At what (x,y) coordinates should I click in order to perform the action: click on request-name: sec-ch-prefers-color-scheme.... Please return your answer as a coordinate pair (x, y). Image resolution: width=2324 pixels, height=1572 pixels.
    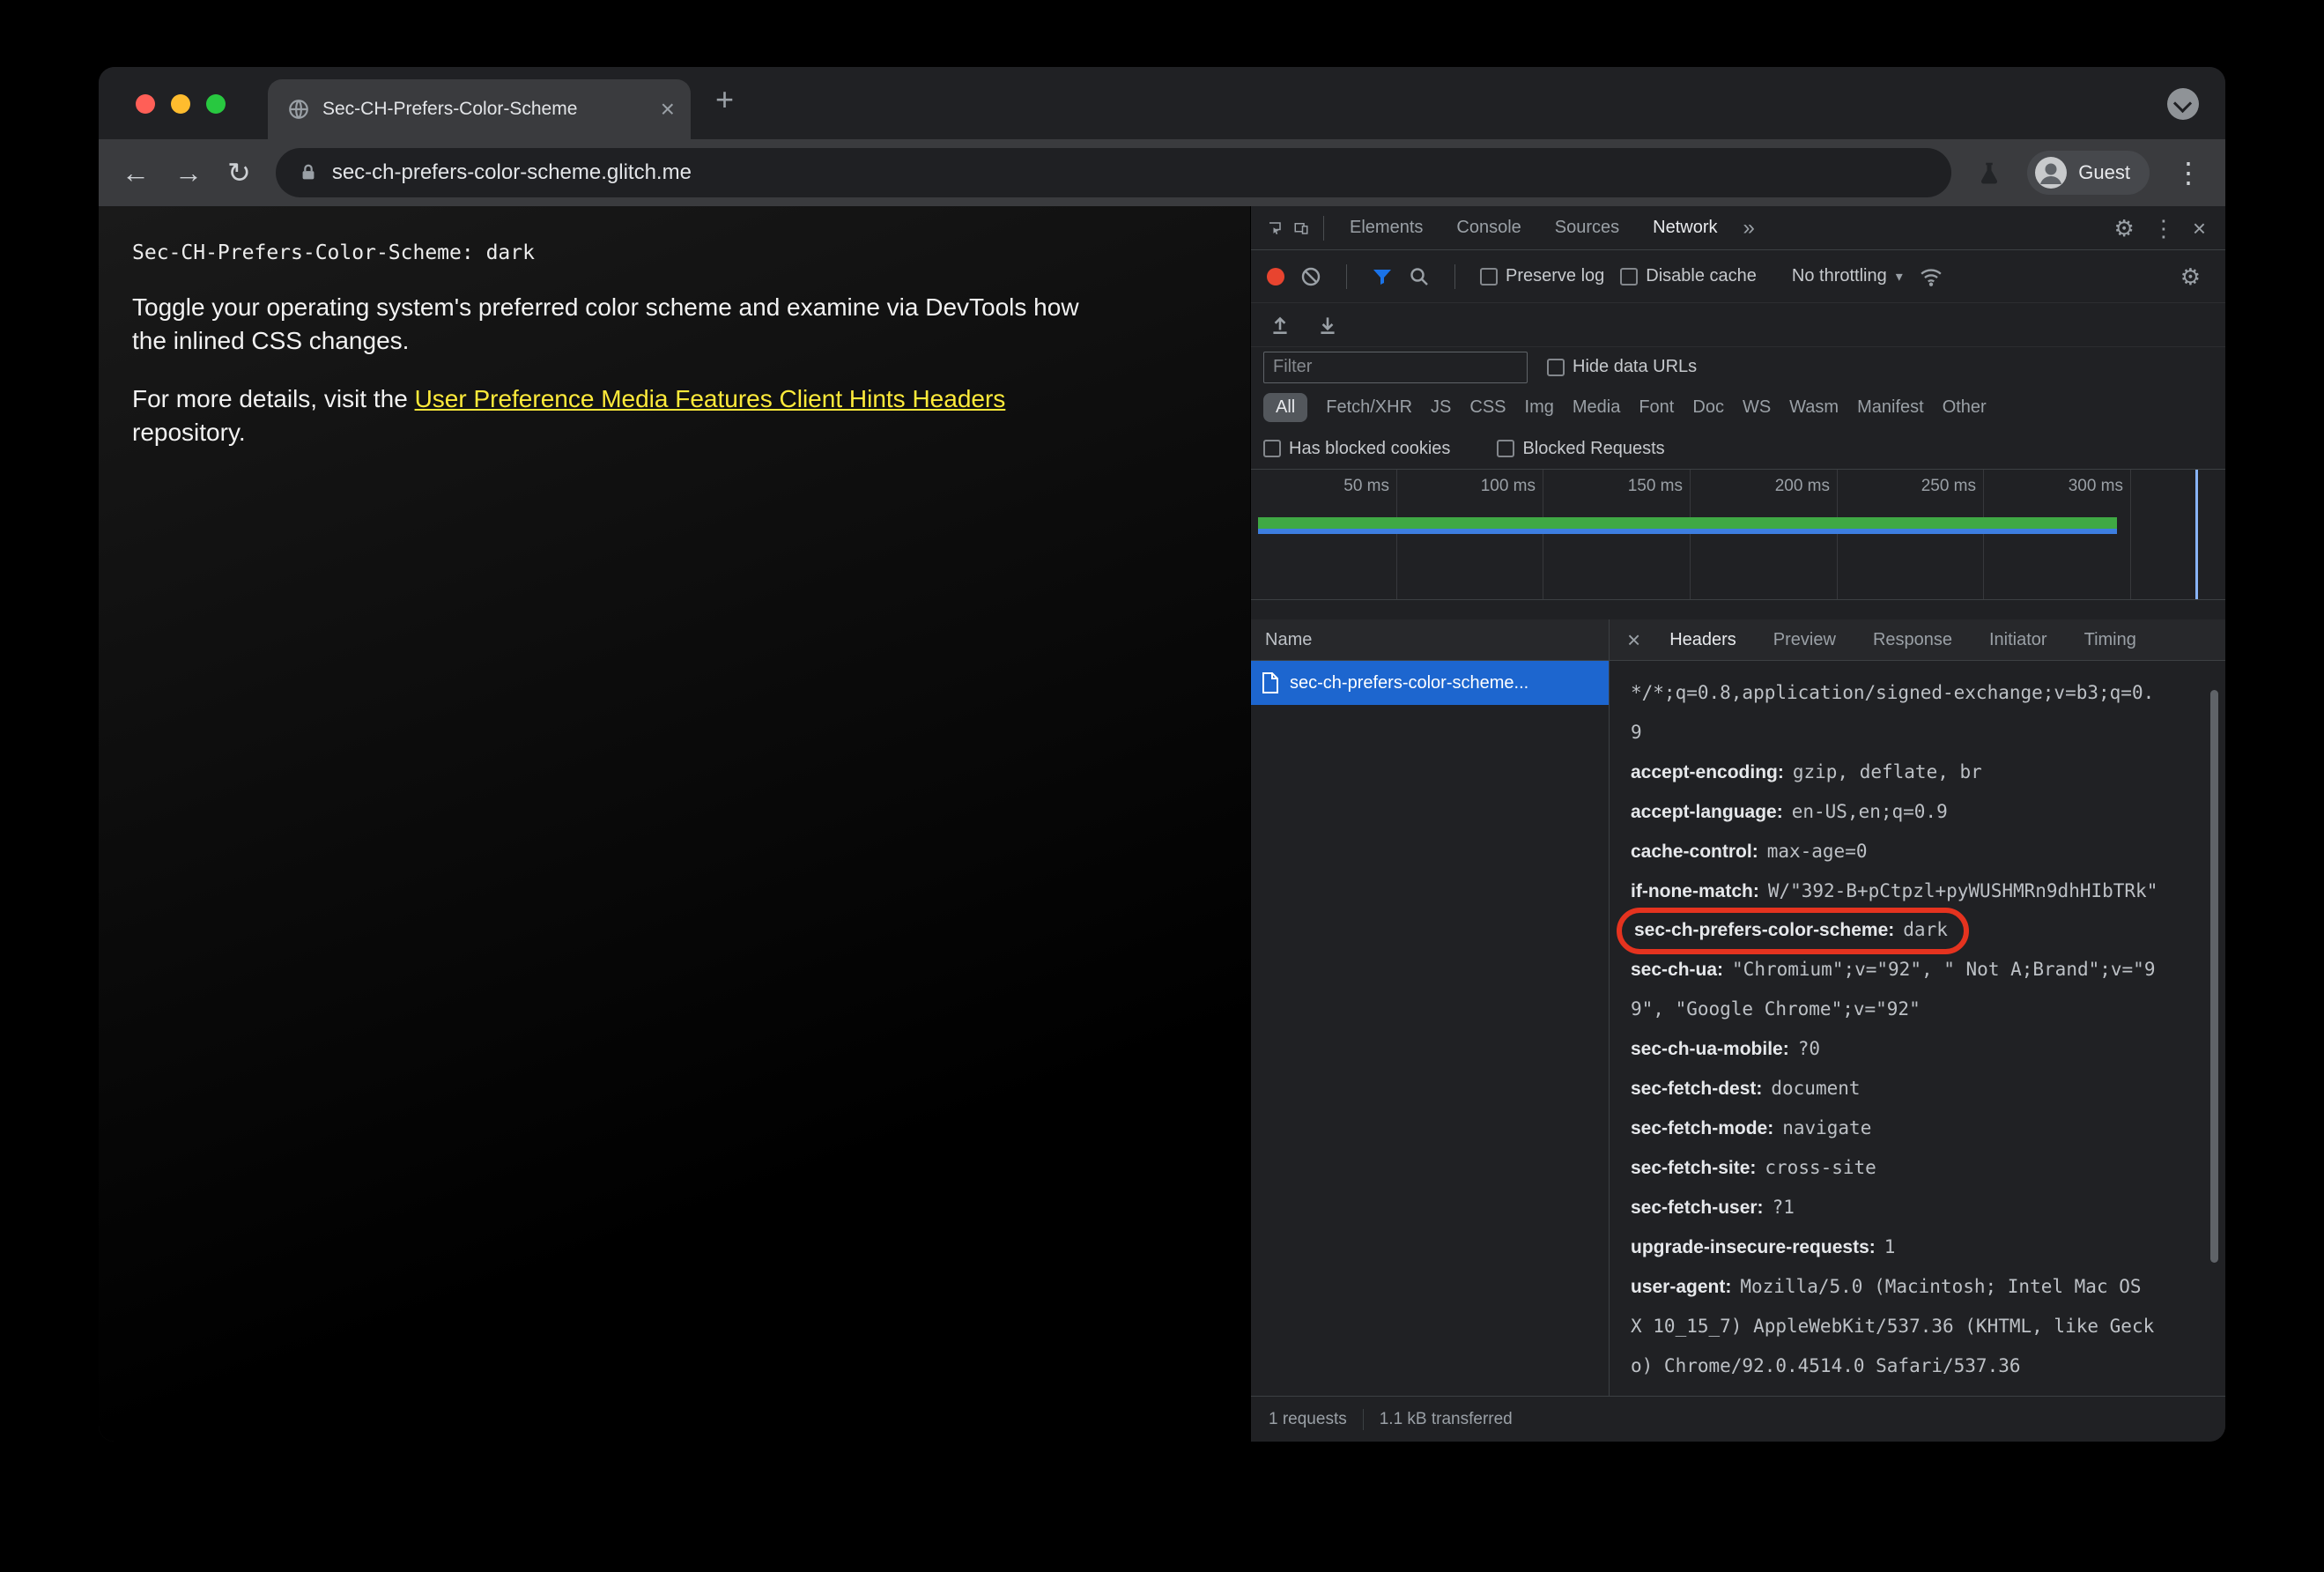
    Looking at the image, I should click on (1409, 682).